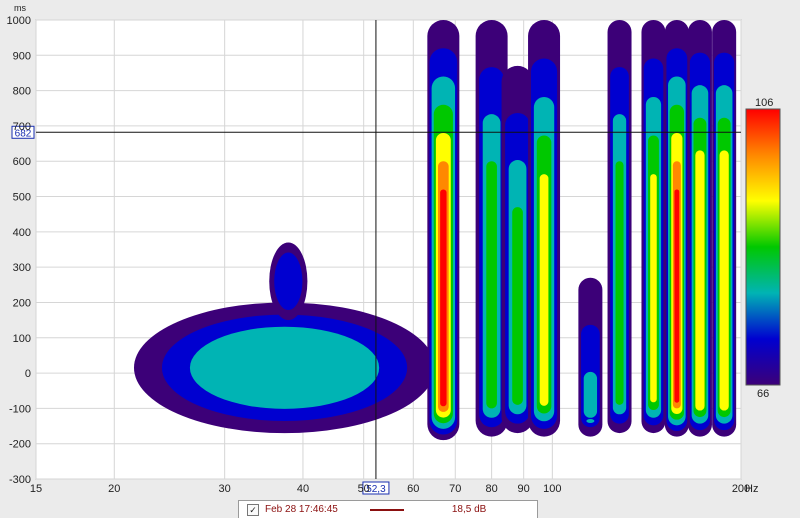  Describe the element at coordinates (22, 127) in the screenshot. I see `y-tick-label: 700` at that location.